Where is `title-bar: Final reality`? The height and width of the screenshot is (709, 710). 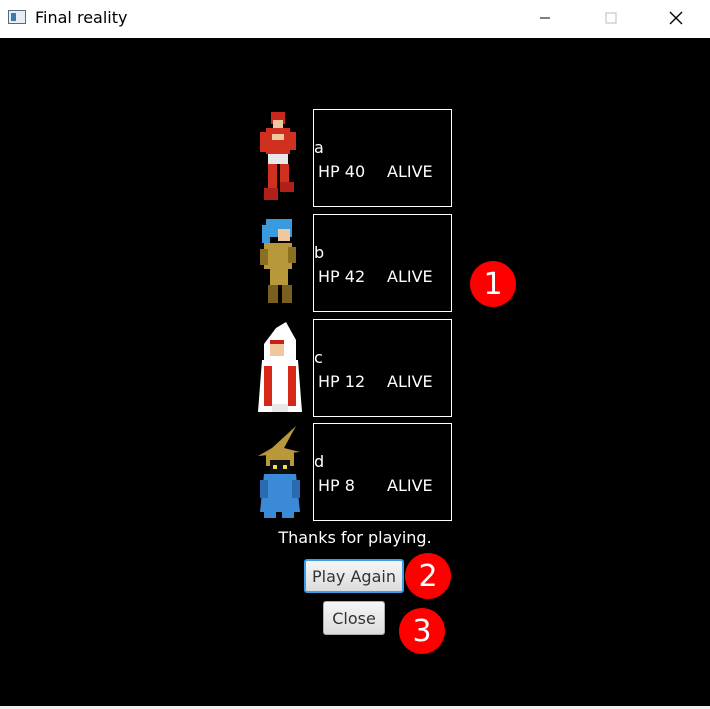
title-bar: Final reality is located at coordinates (355, 19).